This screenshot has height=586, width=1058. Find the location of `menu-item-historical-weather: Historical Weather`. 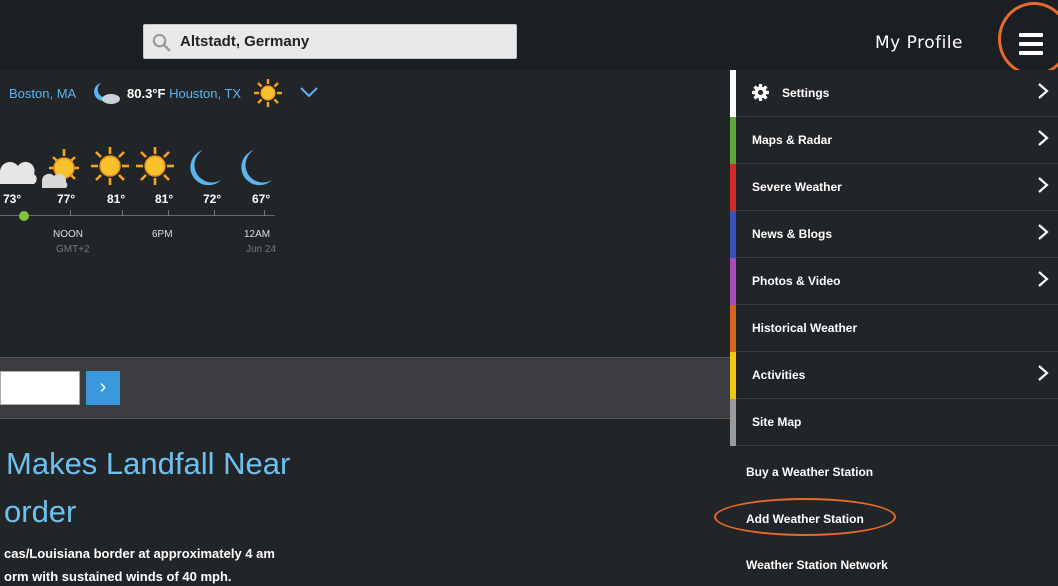

menu-item-historical-weather: Historical Weather is located at coordinates (894, 328).